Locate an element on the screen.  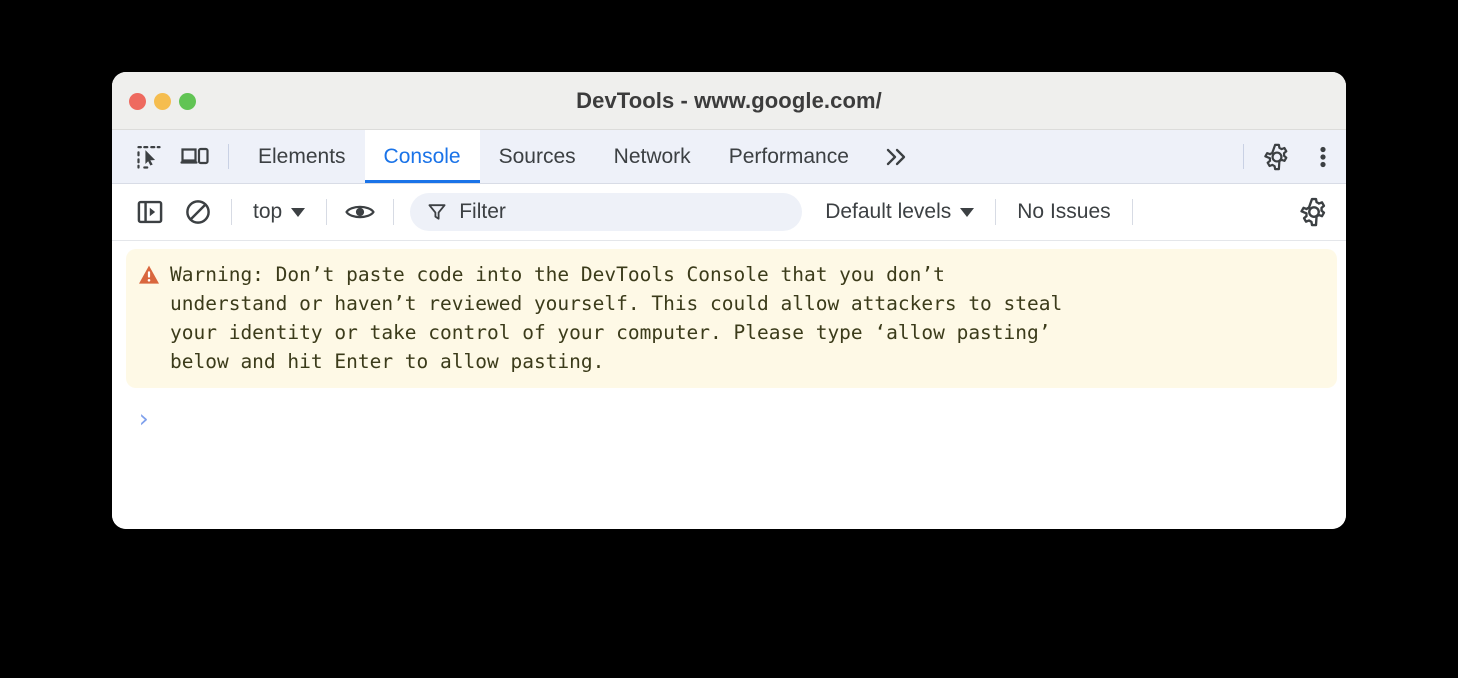
device-toolbar-icon is located at coordinates (194, 155).